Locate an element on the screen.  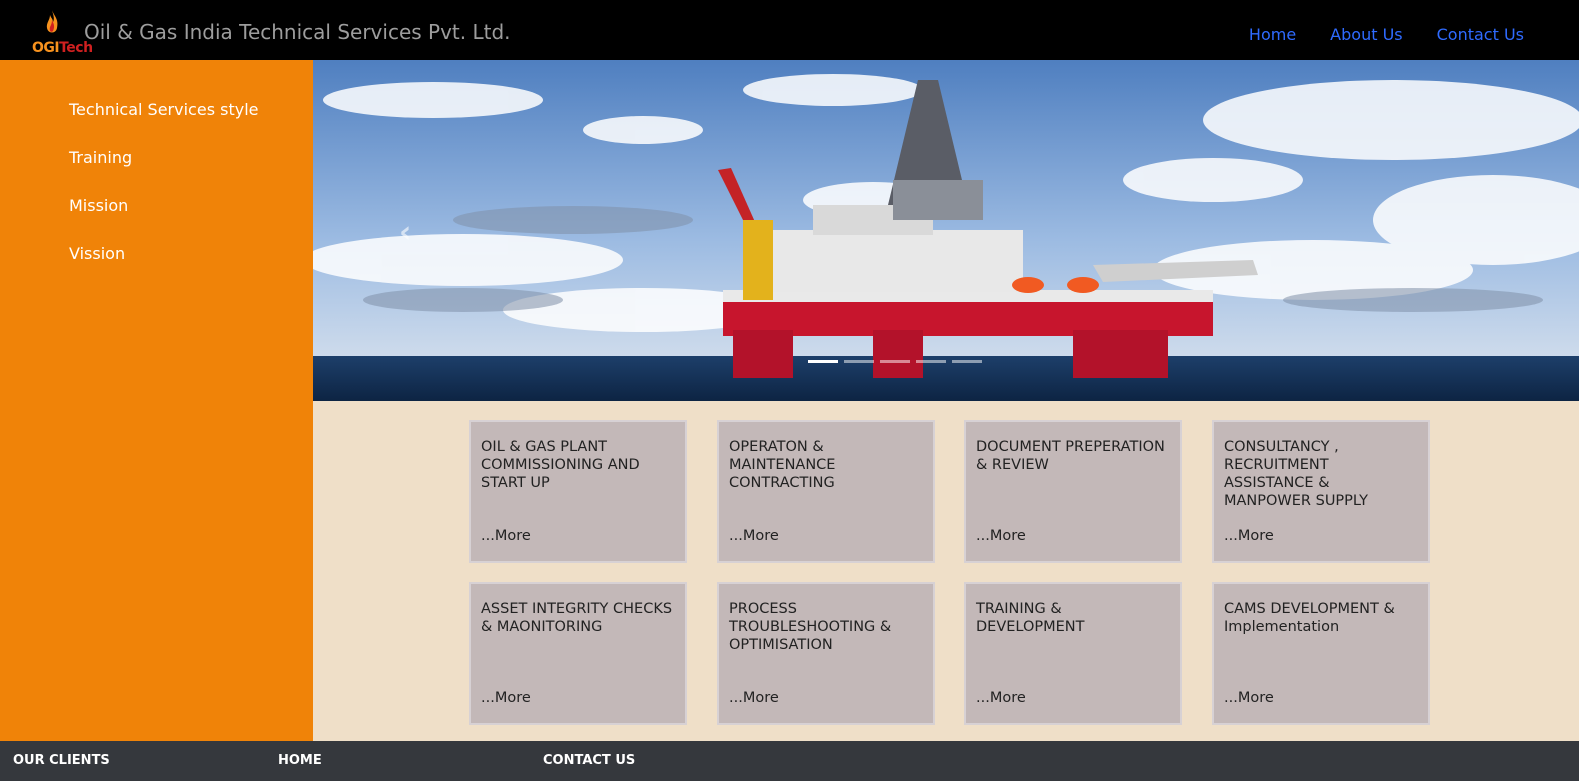
service-card-title: PROCESS TROUBLESHOOTING & OPTIMISATION is located at coordinates (810, 627).